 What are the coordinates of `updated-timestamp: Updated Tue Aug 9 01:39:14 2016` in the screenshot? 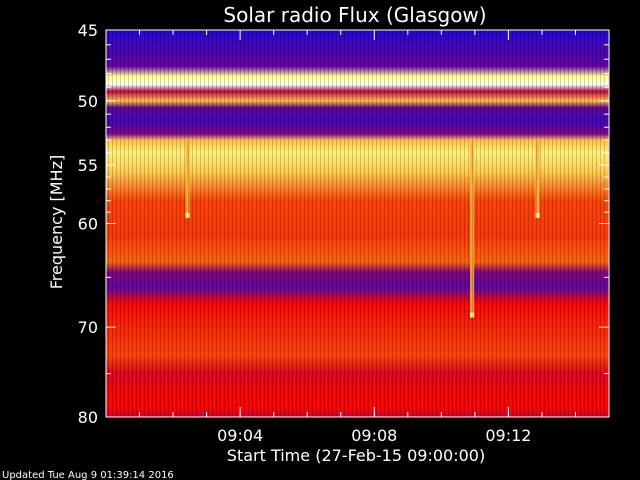 It's located at (88, 475).